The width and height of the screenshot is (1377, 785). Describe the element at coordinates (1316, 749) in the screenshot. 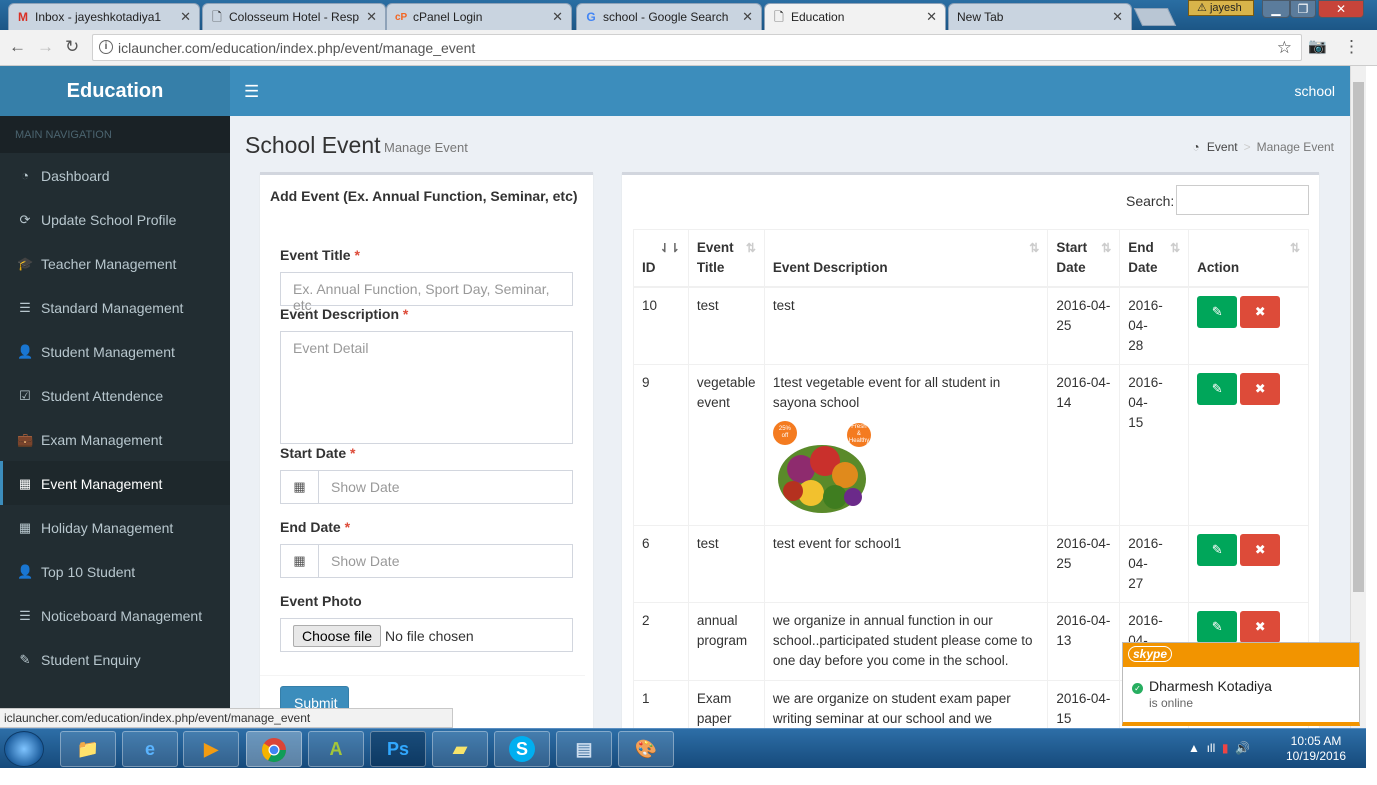

I see `taskbar-clock: 10:05 AM 10/19/2016` at that location.